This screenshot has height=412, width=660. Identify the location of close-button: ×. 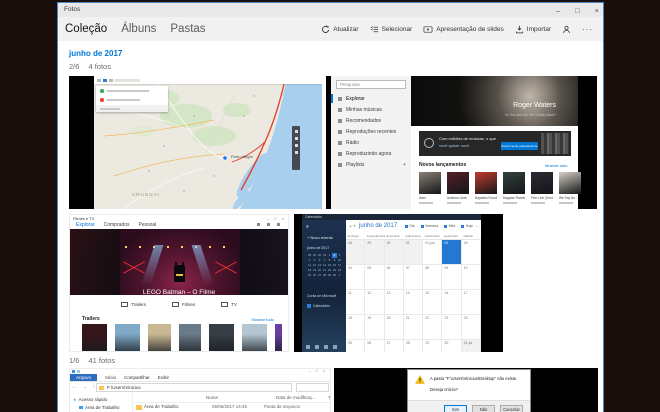
(597, 10).